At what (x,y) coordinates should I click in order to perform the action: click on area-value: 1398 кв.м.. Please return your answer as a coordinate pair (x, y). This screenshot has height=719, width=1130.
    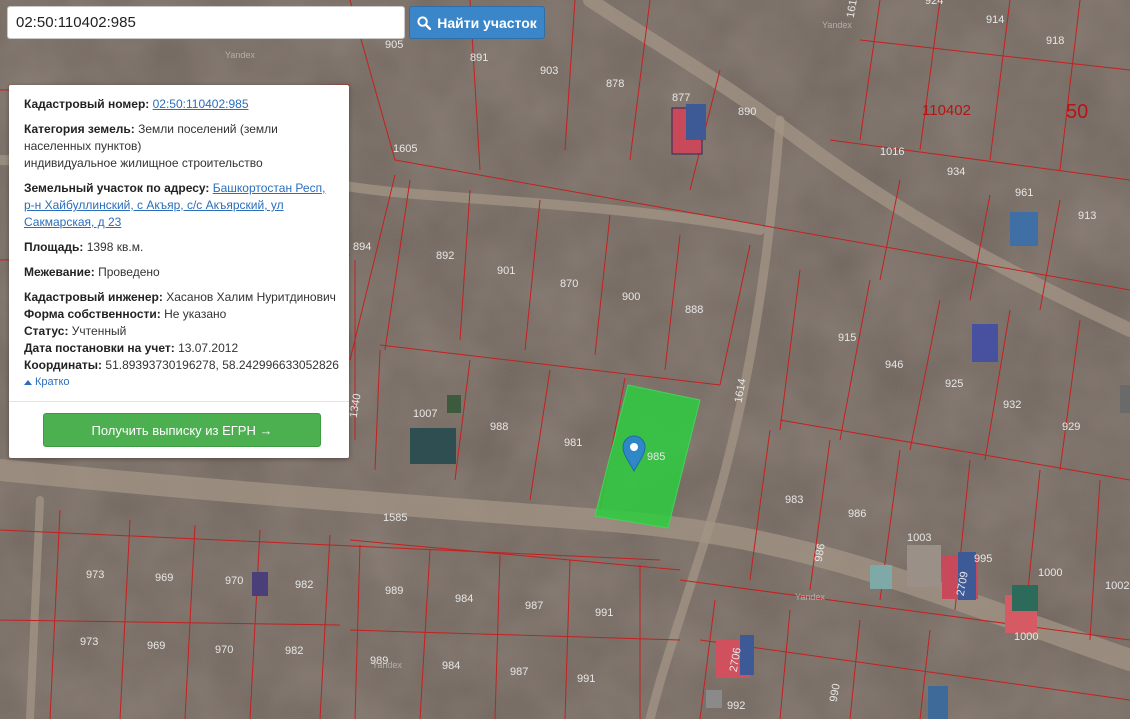
    Looking at the image, I should click on (115, 247).